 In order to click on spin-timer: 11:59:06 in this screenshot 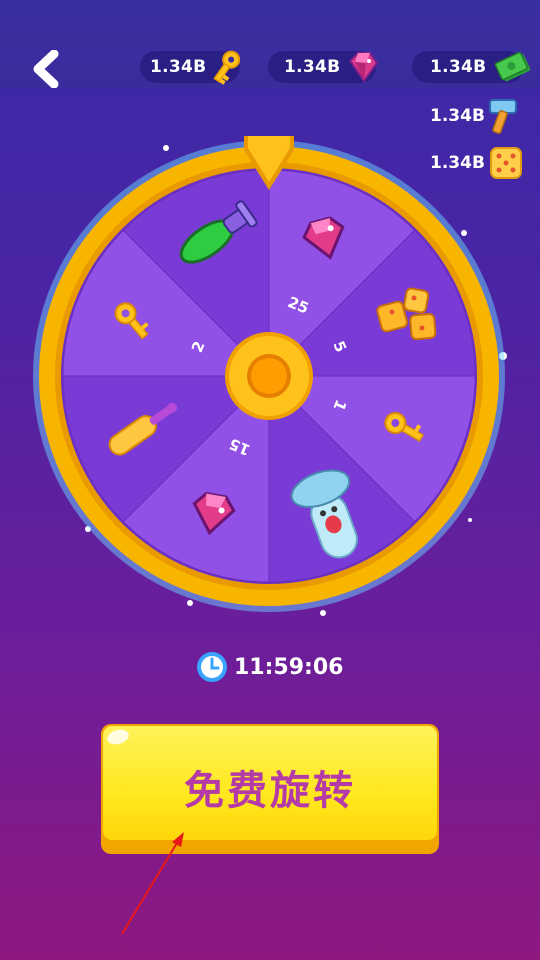, I will do `click(269, 667)`.